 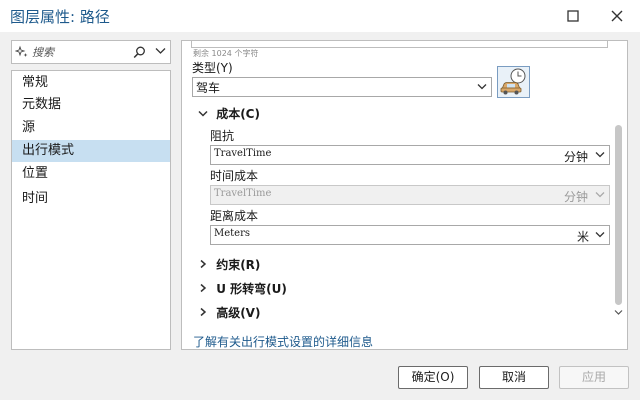 I want to click on time-cost-select: TravelTime 分钟, so click(x=410, y=195).